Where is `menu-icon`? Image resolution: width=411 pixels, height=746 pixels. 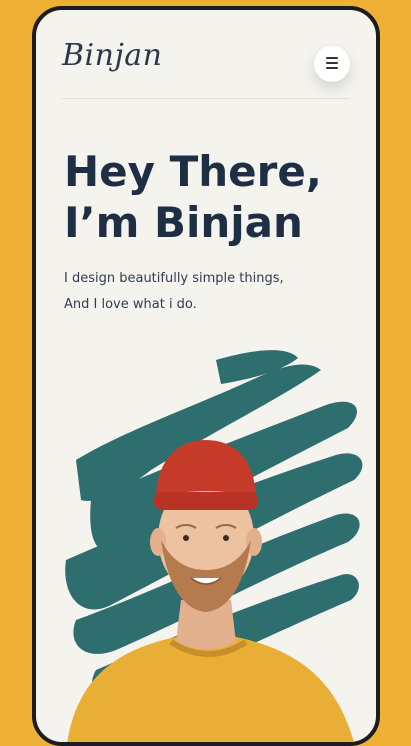 menu-icon is located at coordinates (332, 64).